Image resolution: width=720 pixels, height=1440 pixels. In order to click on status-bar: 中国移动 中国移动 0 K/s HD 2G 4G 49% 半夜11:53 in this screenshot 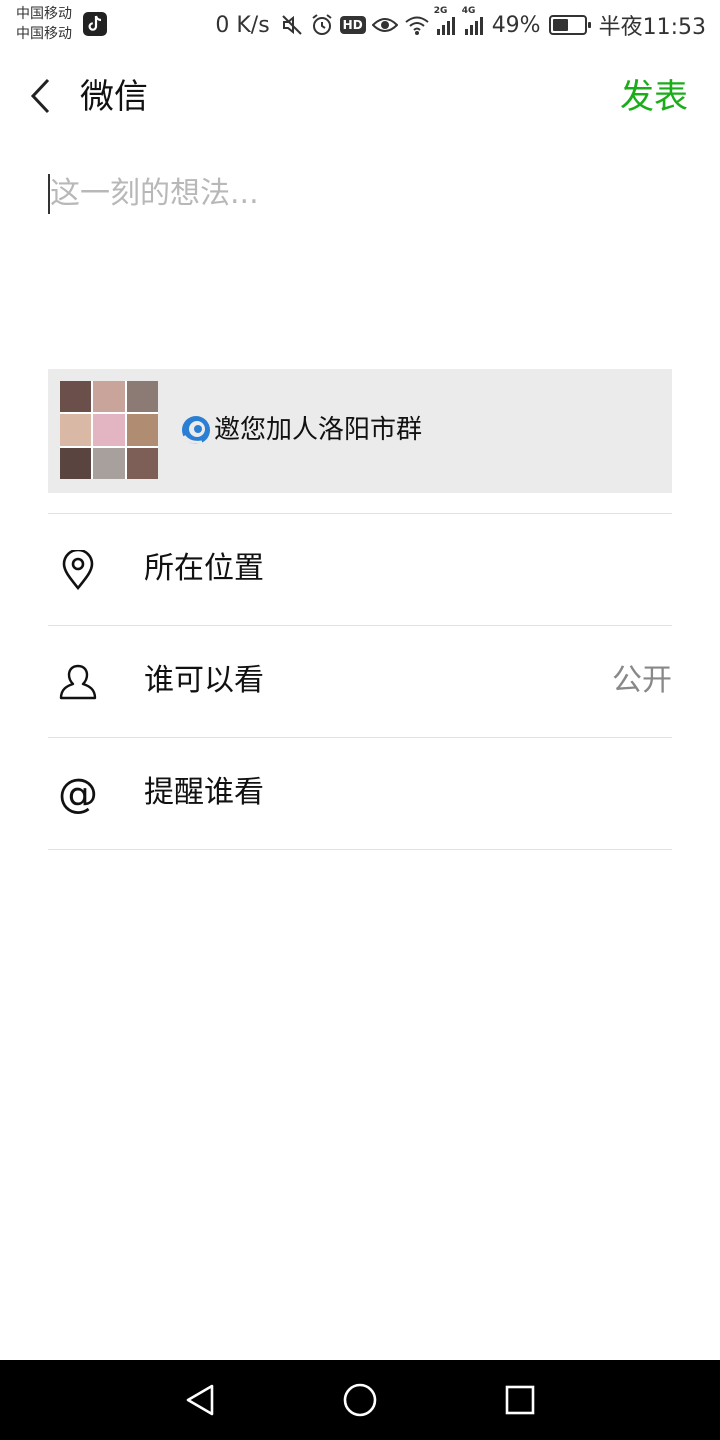, I will do `click(360, 25)`.